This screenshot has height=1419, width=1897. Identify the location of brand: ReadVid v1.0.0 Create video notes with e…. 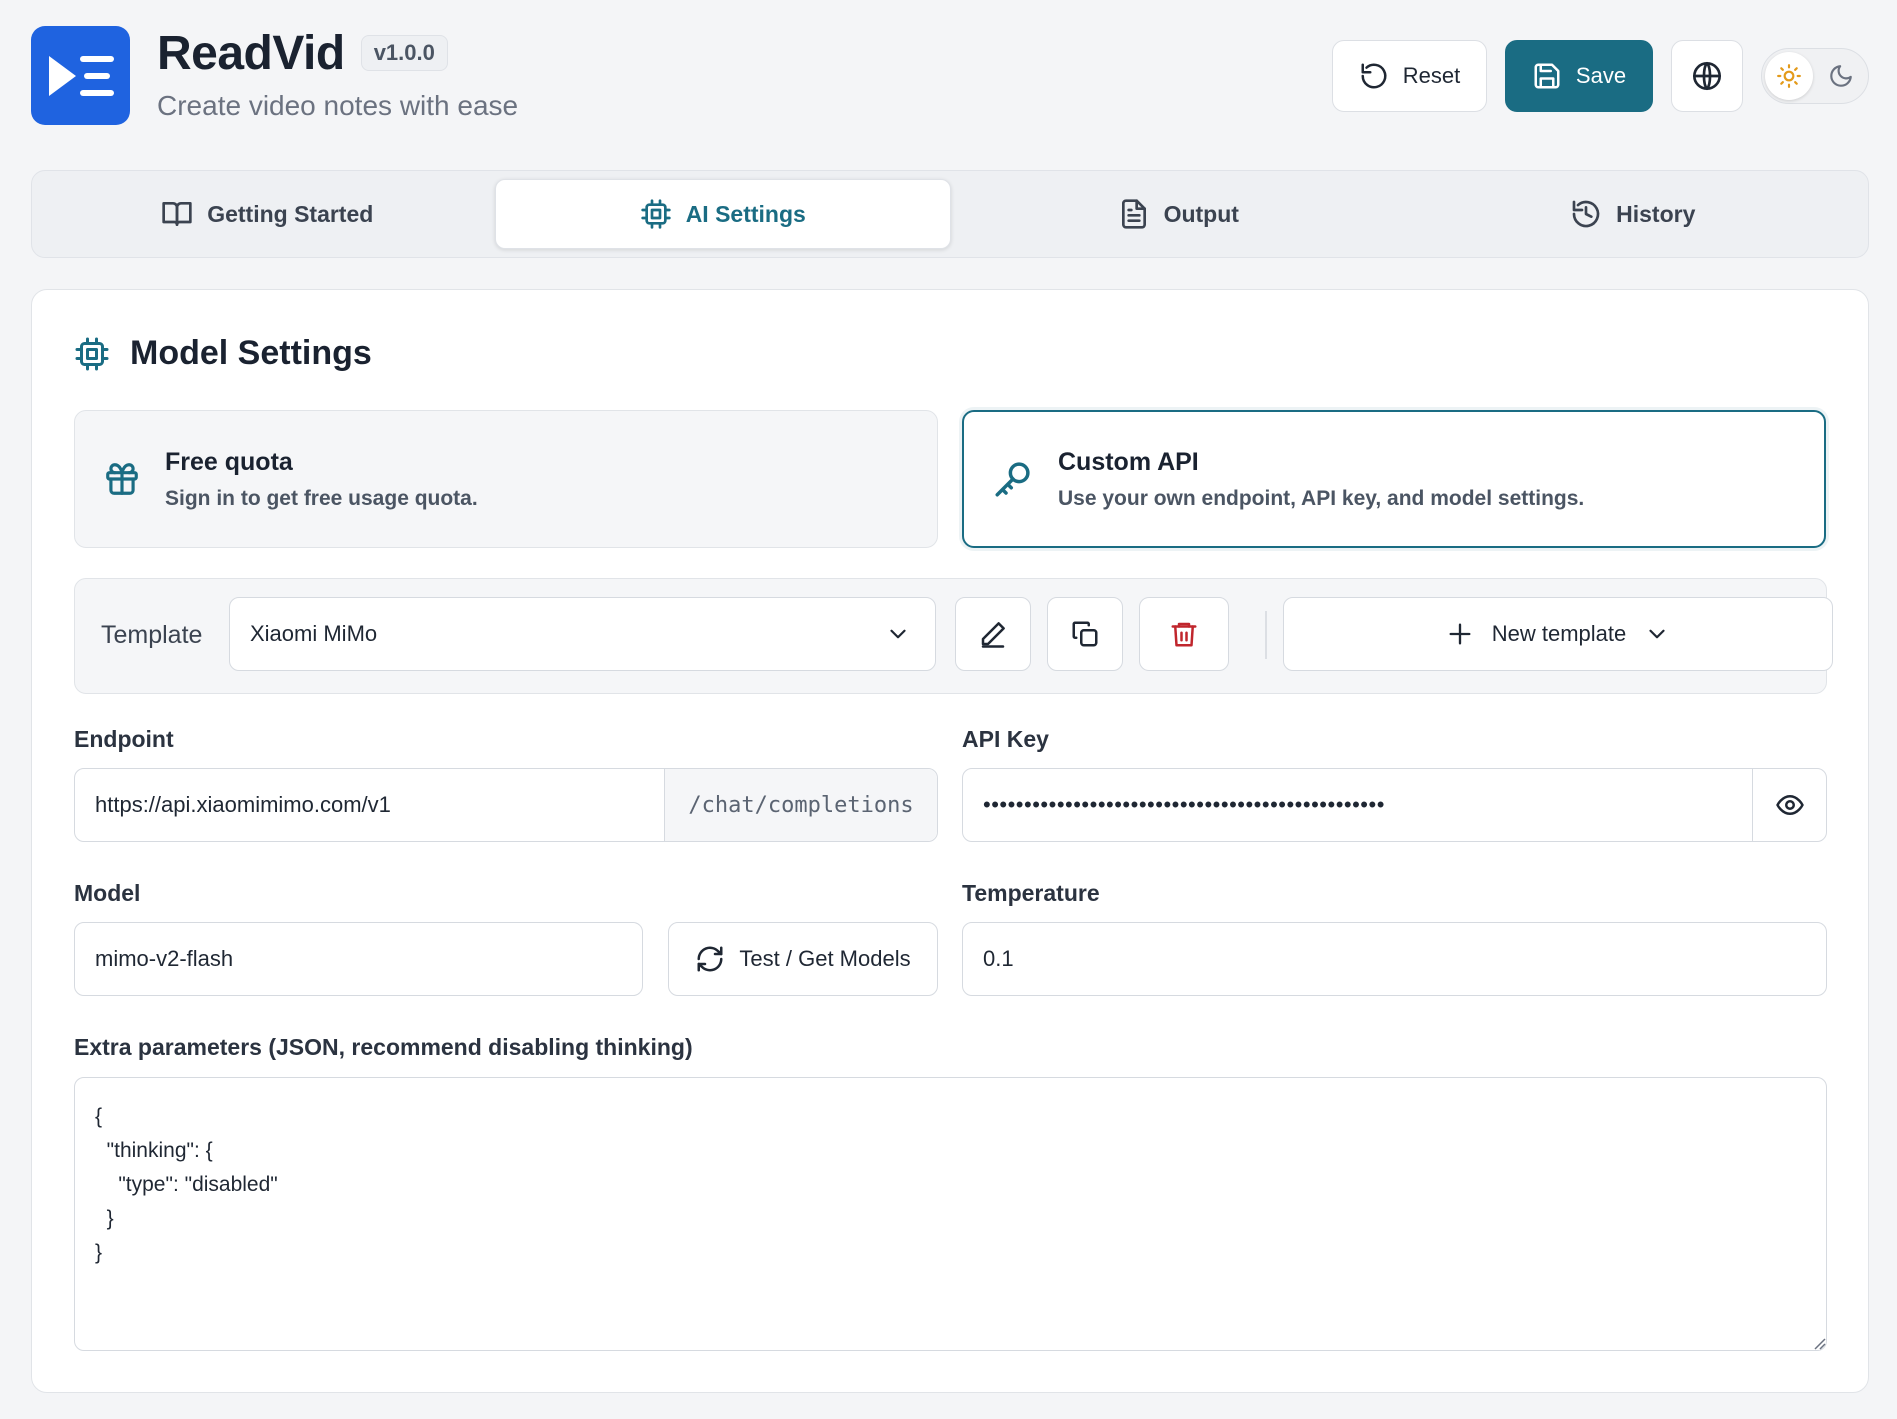
(337, 74).